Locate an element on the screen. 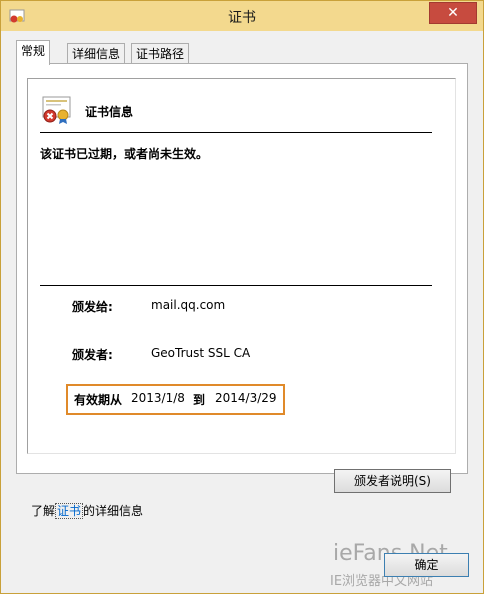 The image size is (484, 594). window-title: 证书 is located at coordinates (242, 18).